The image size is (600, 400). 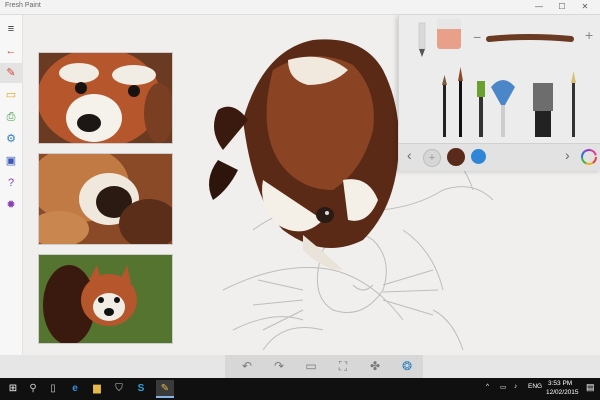 I want to click on edge-icon: e, so click(x=75, y=389).